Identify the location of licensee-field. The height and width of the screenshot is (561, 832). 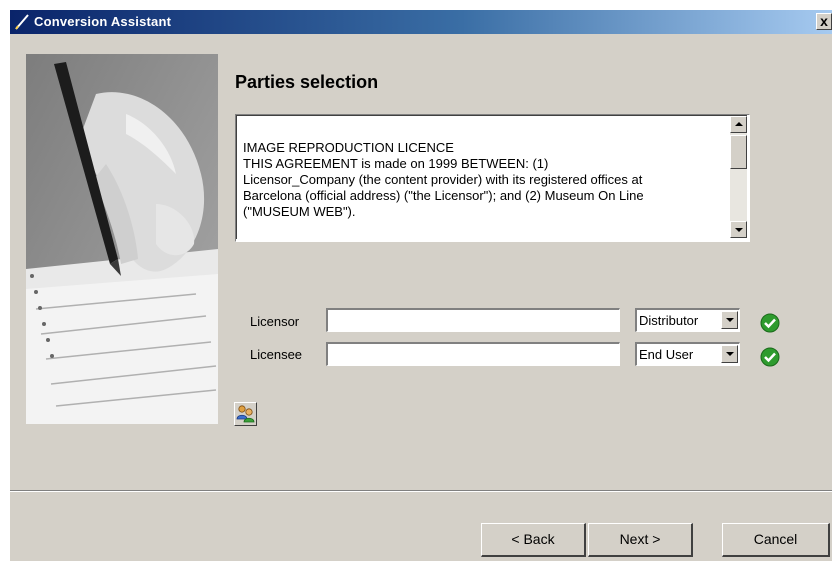
(473, 354).